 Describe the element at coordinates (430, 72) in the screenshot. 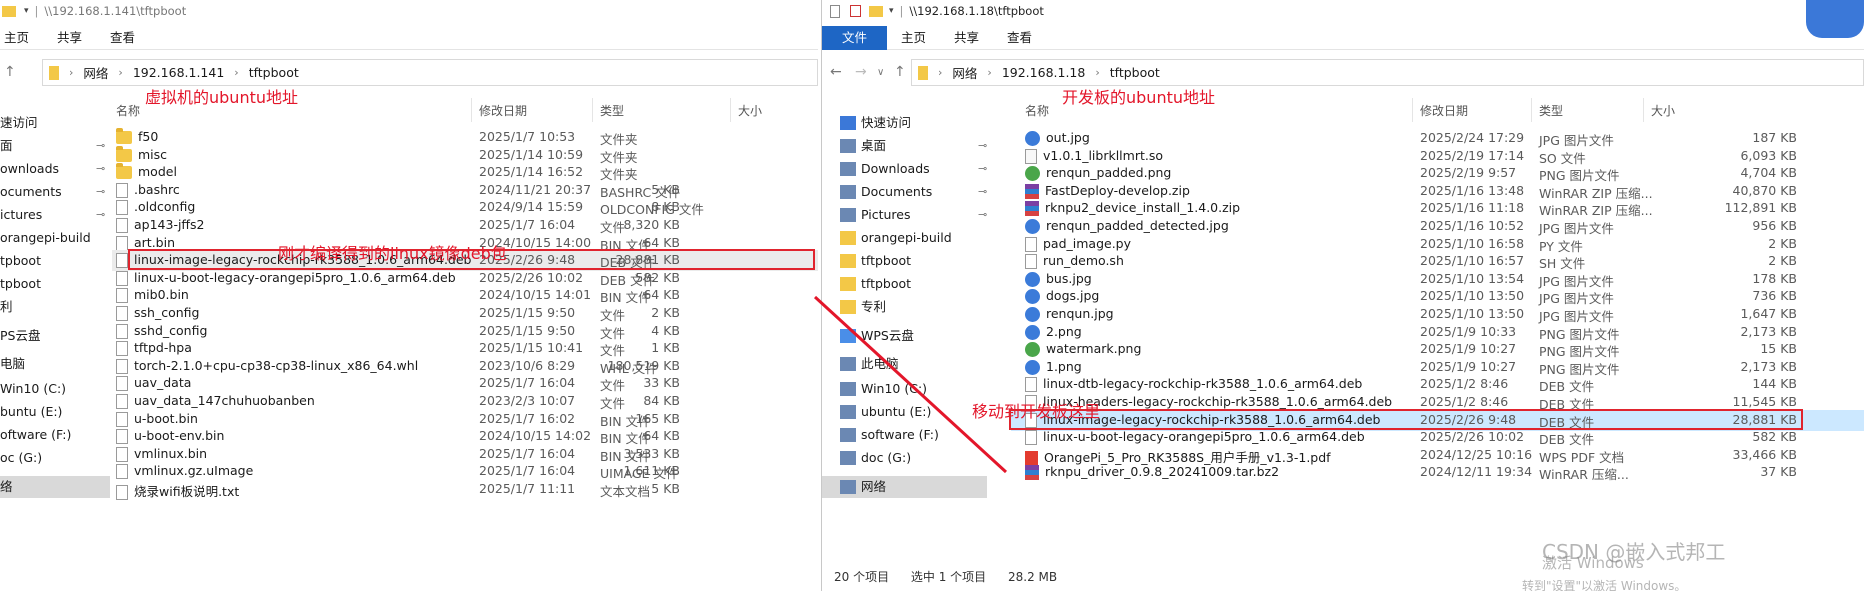

I see `address-bar: › 网络 › 192.168.1.141 › tftpboot` at that location.